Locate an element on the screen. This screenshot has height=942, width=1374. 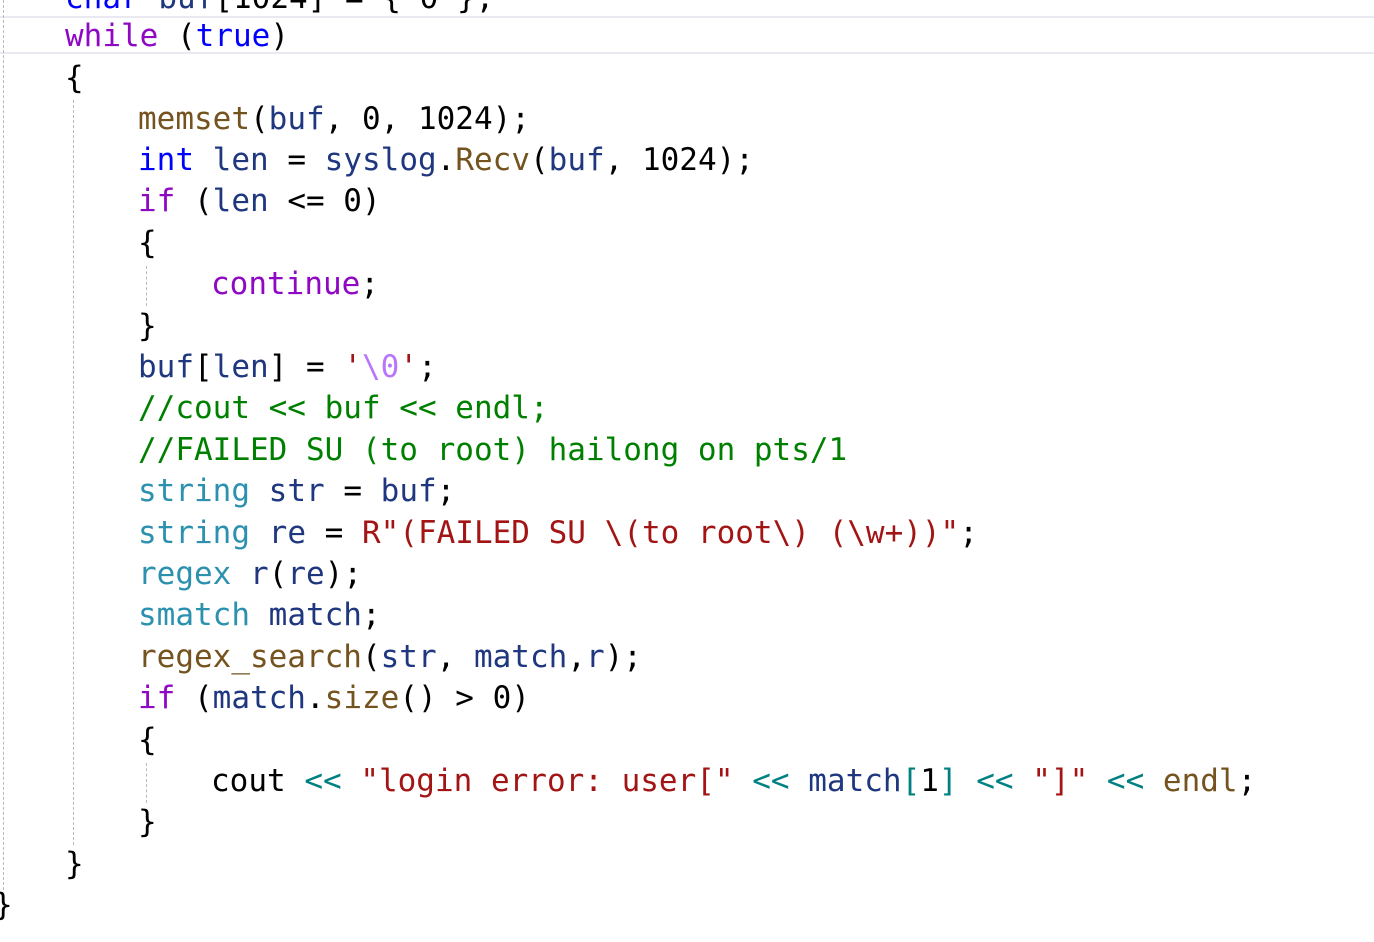
code-token: Recv is located at coordinates (492, 160).